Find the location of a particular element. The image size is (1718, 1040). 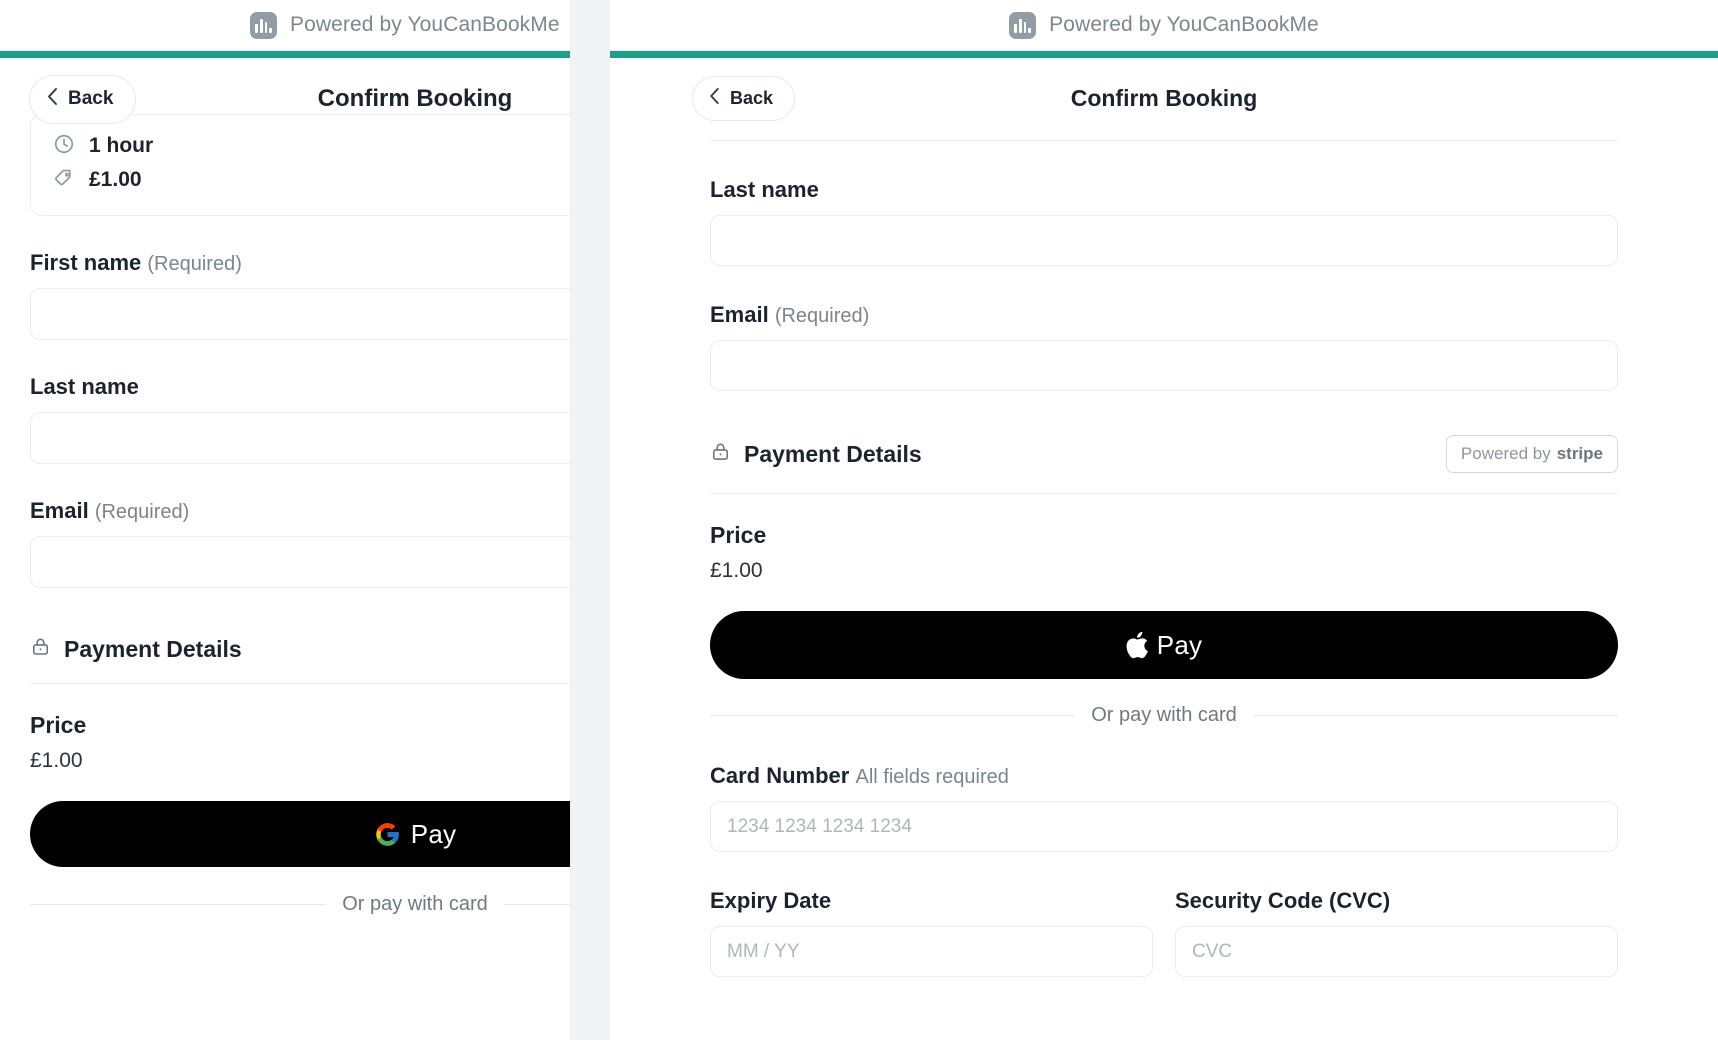

powered-by-stripe-badge: Powered by stripe is located at coordinates (1531, 454).